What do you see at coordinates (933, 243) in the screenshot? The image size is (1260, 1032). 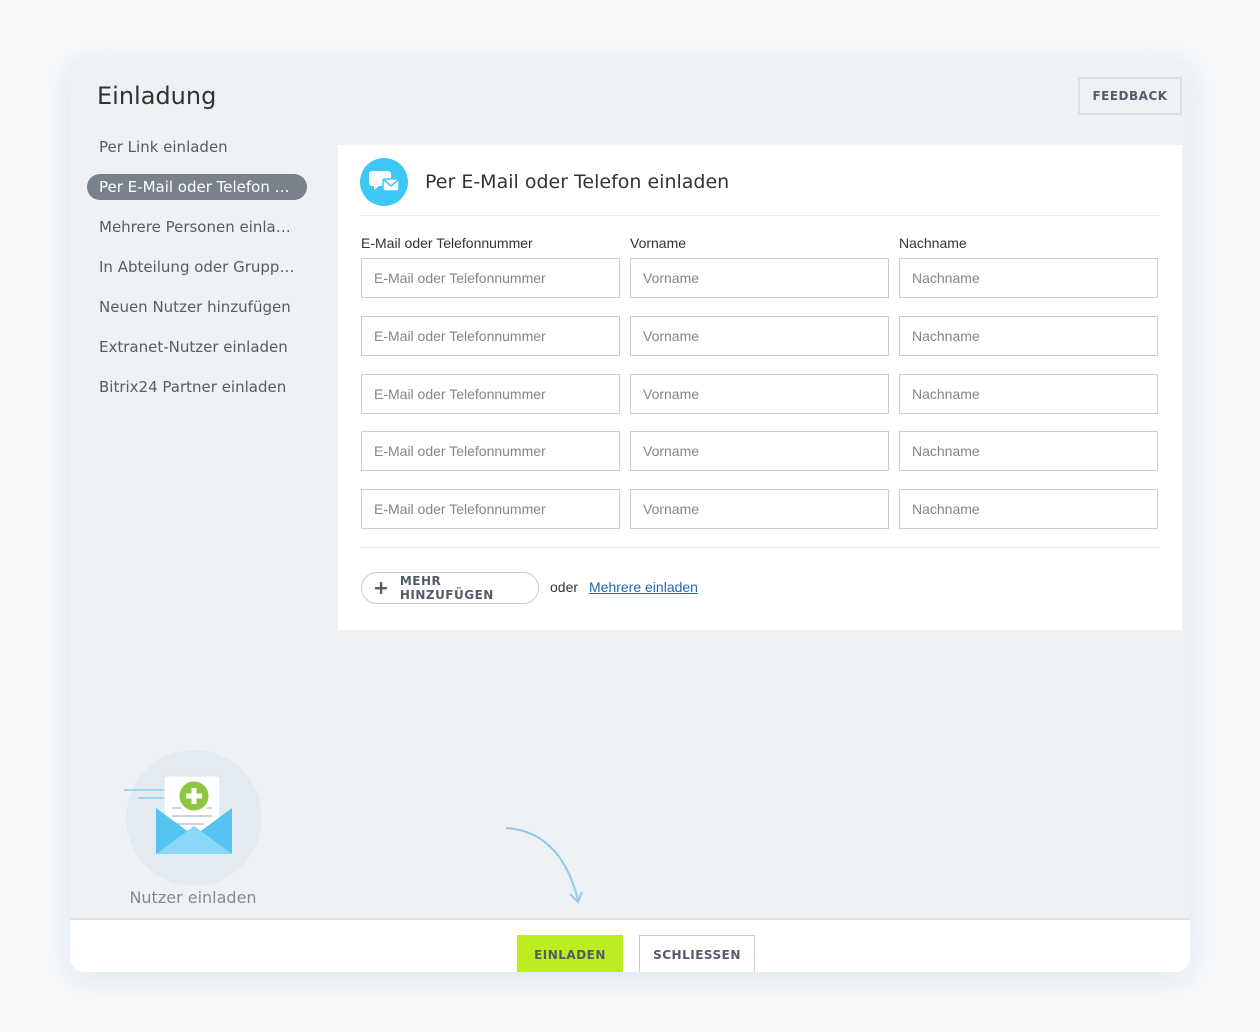 I see `column-label-last-name: Nachname` at bounding box center [933, 243].